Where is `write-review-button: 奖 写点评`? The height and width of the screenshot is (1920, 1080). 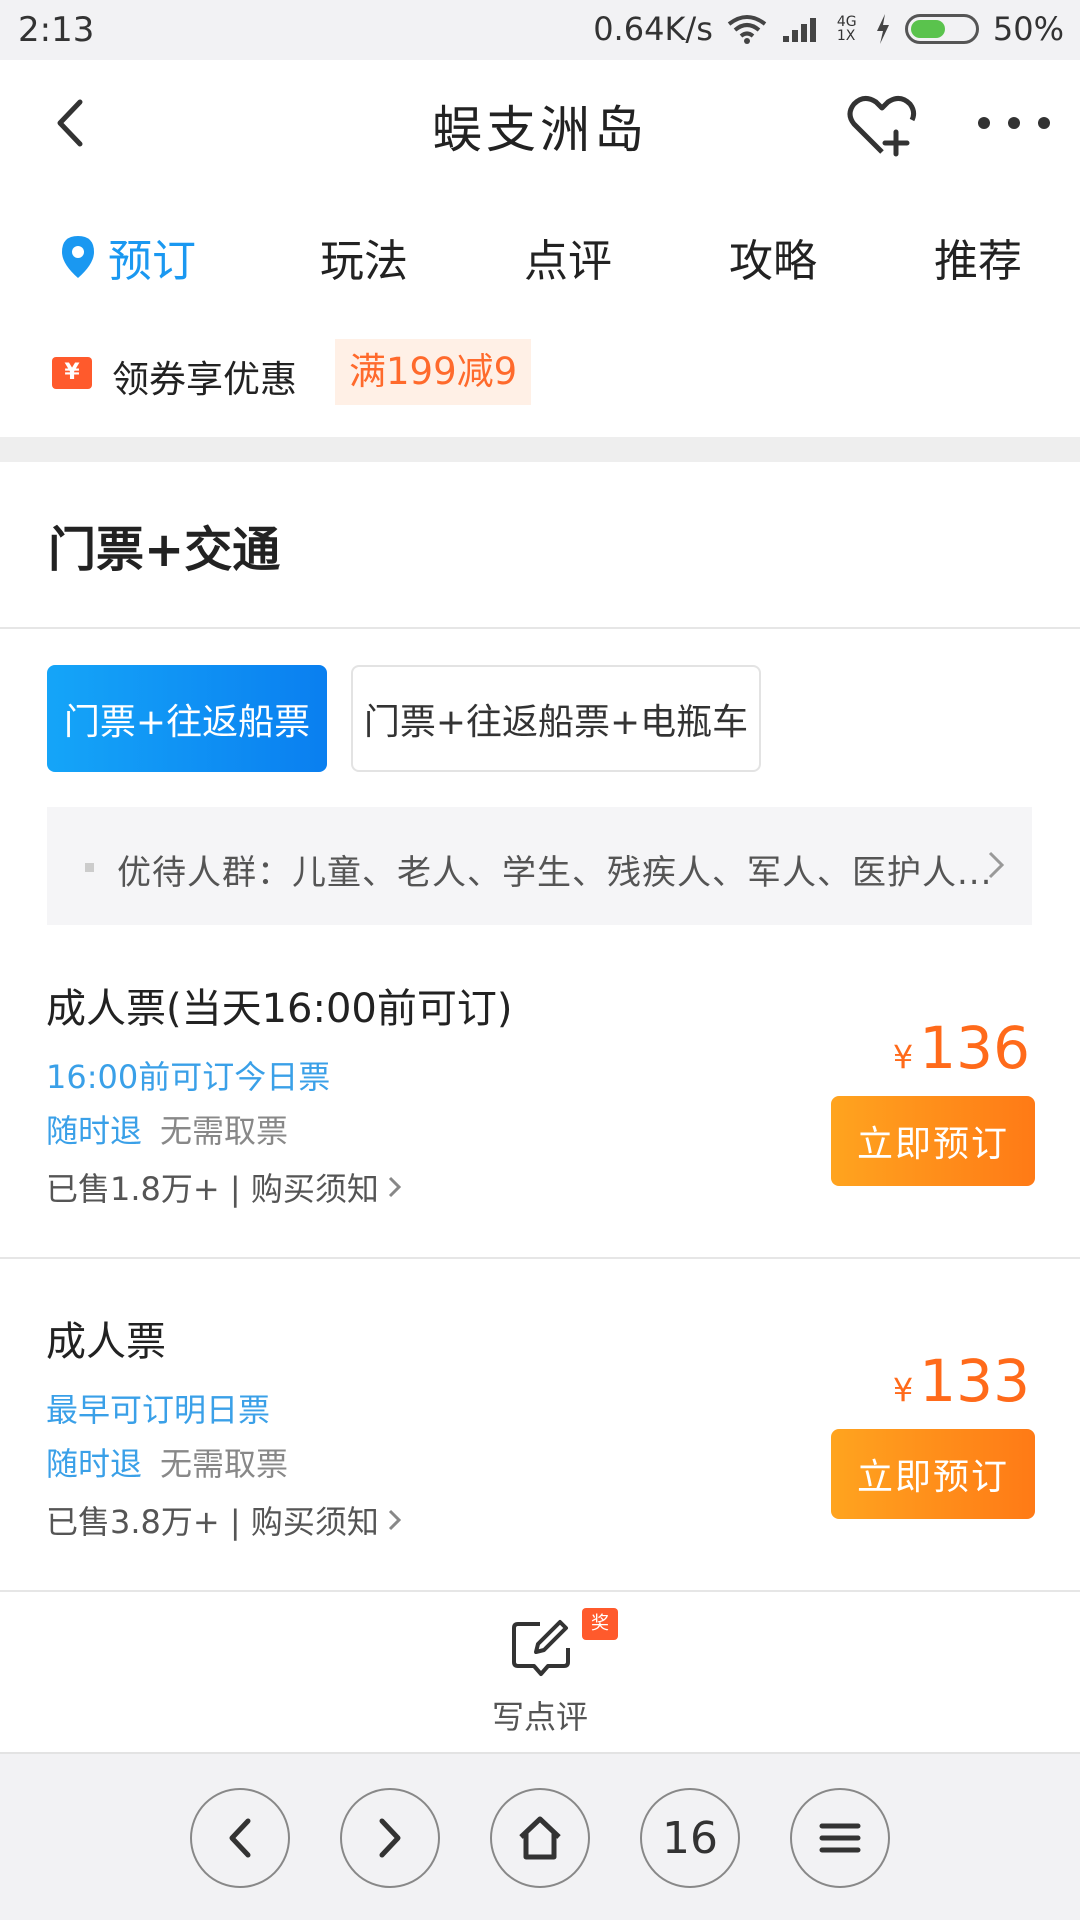
write-review-button: 奖 写点评 is located at coordinates (540, 1672).